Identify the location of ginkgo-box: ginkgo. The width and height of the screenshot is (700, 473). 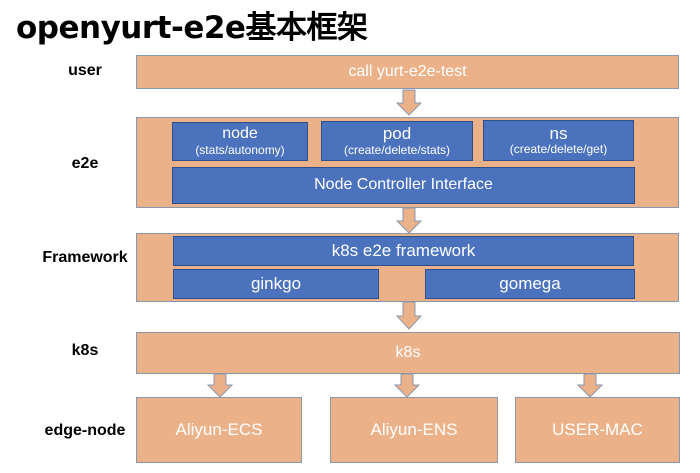
(276, 284).